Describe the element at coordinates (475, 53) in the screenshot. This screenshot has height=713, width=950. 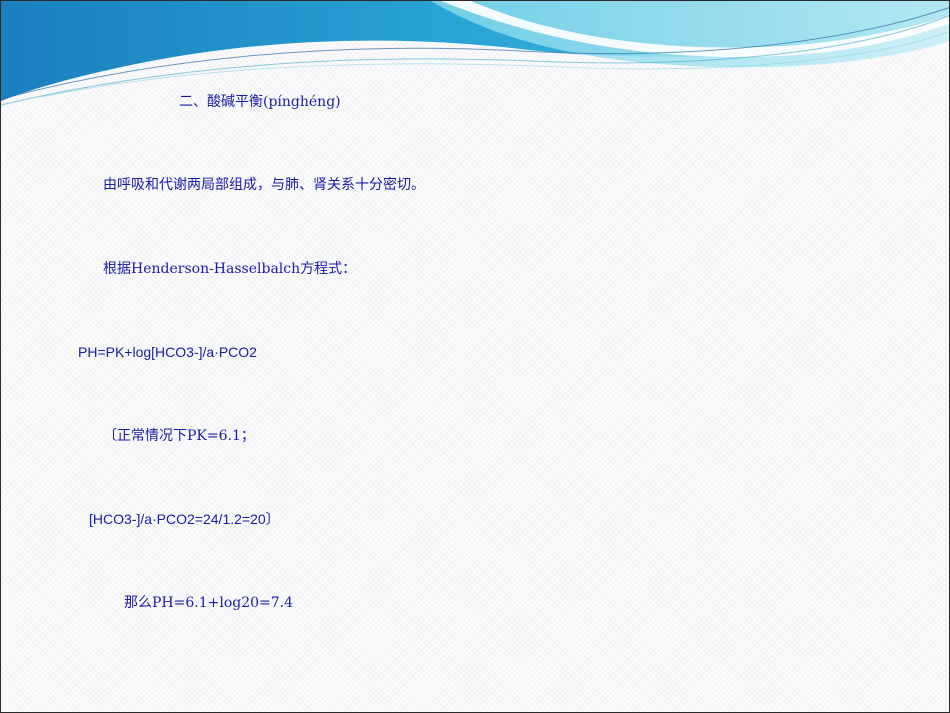
I see `header-wave-decoration` at that location.